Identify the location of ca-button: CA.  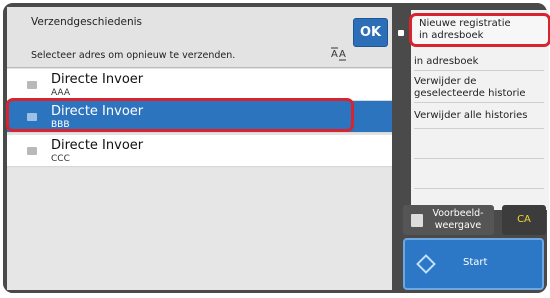
(524, 220).